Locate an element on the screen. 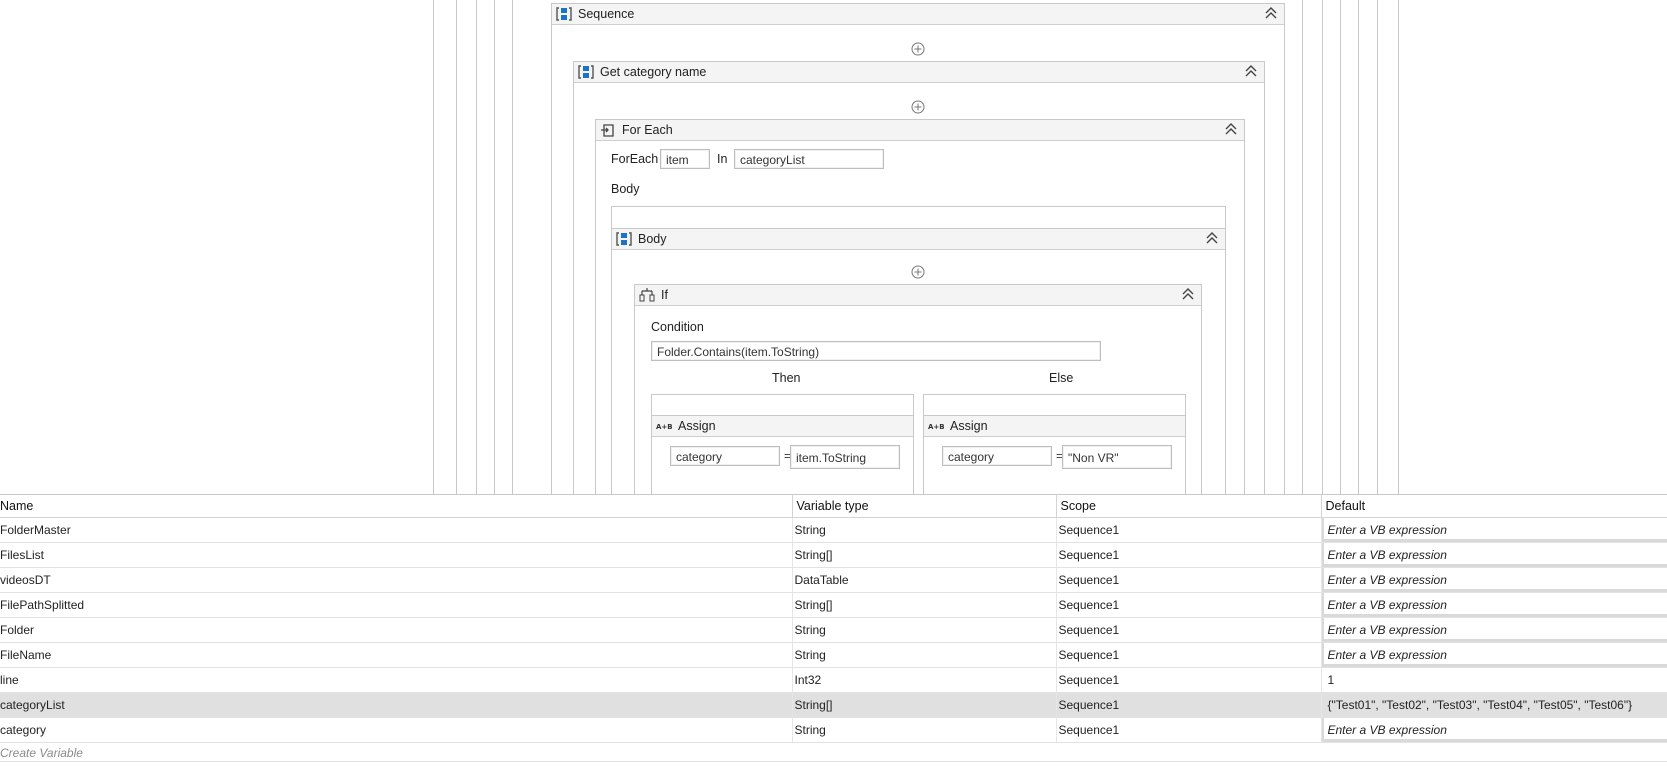  column-header-variable-type: Variable type is located at coordinates (924, 506).